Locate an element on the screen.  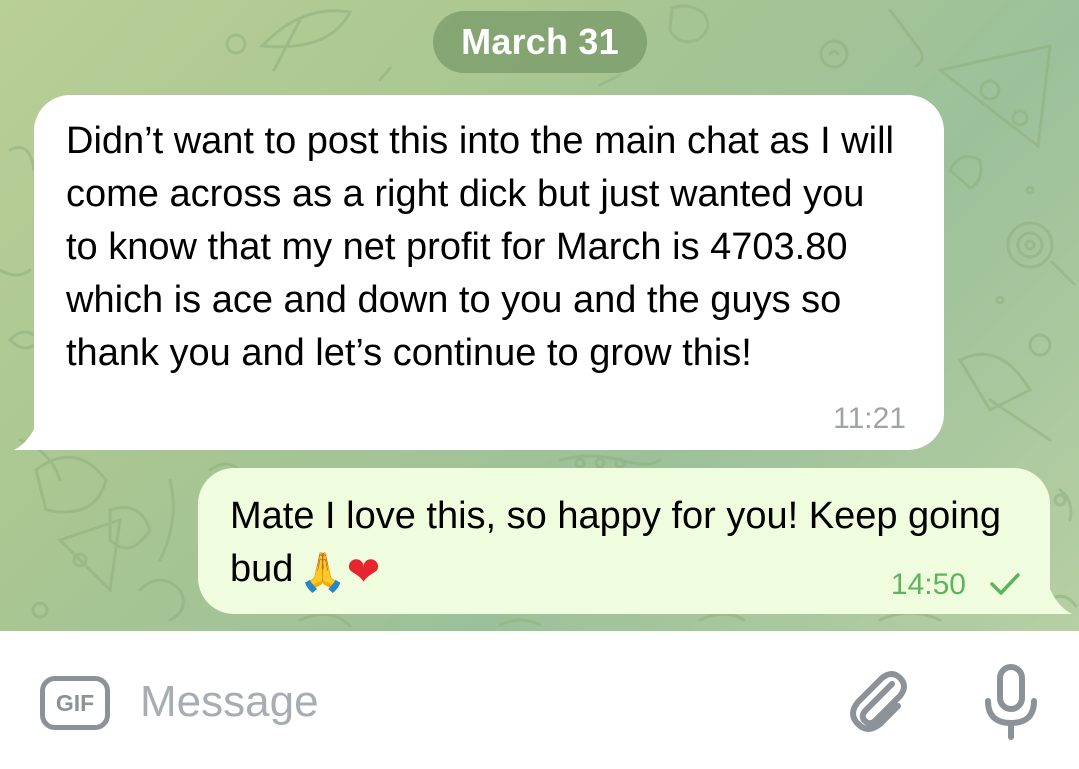
outgoing-bubble-tail is located at coordinates (1060, 599).